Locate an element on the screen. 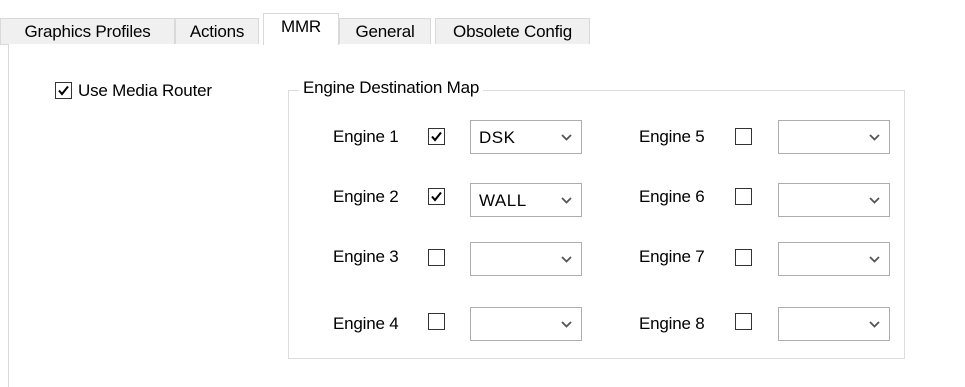 This screenshot has height=387, width=965. engine-1-label: Engine 1 is located at coordinates (366, 136).